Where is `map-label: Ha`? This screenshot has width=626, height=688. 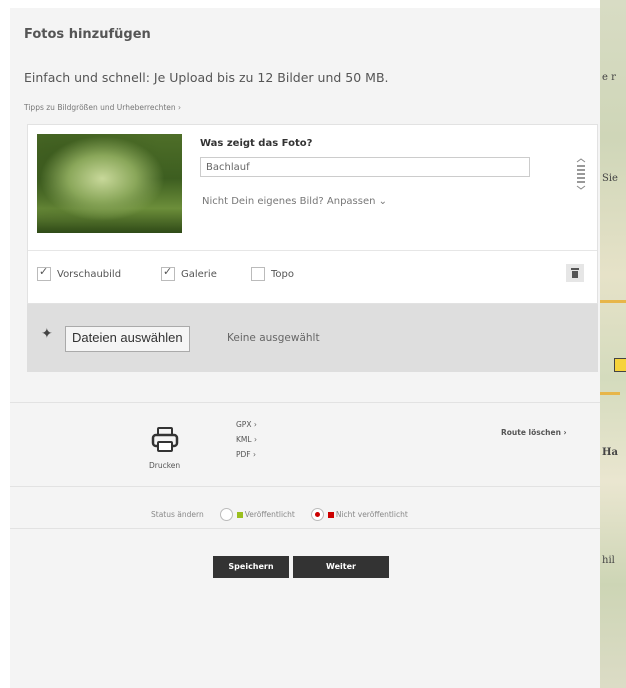 map-label: Ha is located at coordinates (610, 452).